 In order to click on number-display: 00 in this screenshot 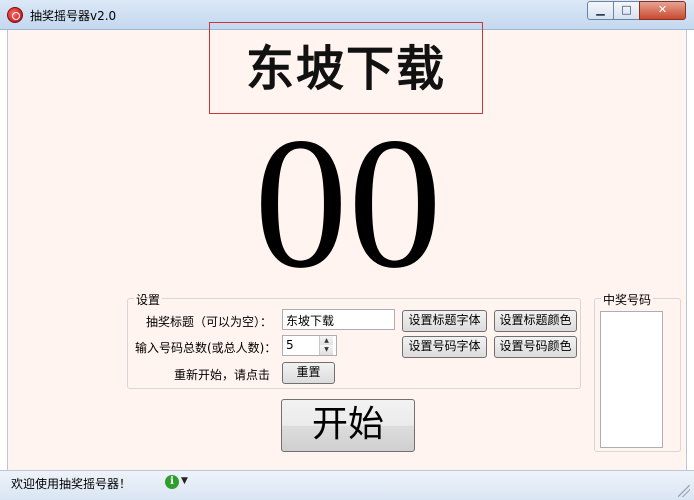, I will do `click(348, 202)`.